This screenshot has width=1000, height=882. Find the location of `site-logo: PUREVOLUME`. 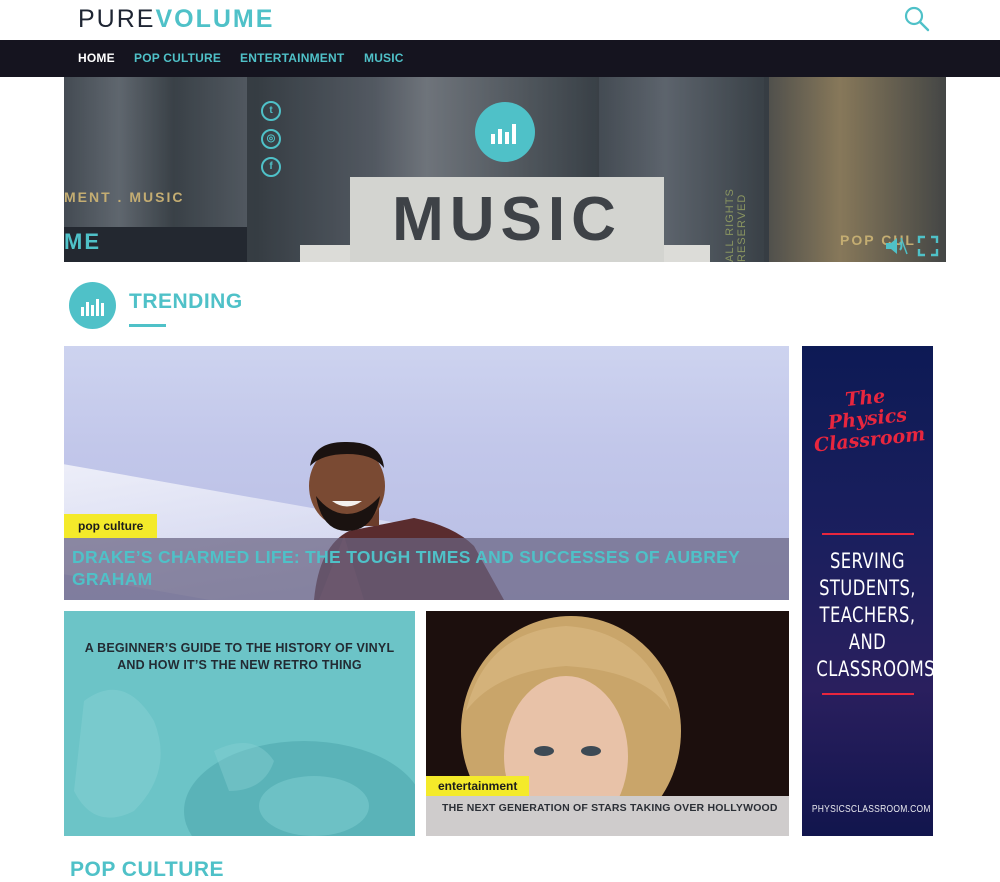

site-logo: PUREVOLUME is located at coordinates (176, 19).